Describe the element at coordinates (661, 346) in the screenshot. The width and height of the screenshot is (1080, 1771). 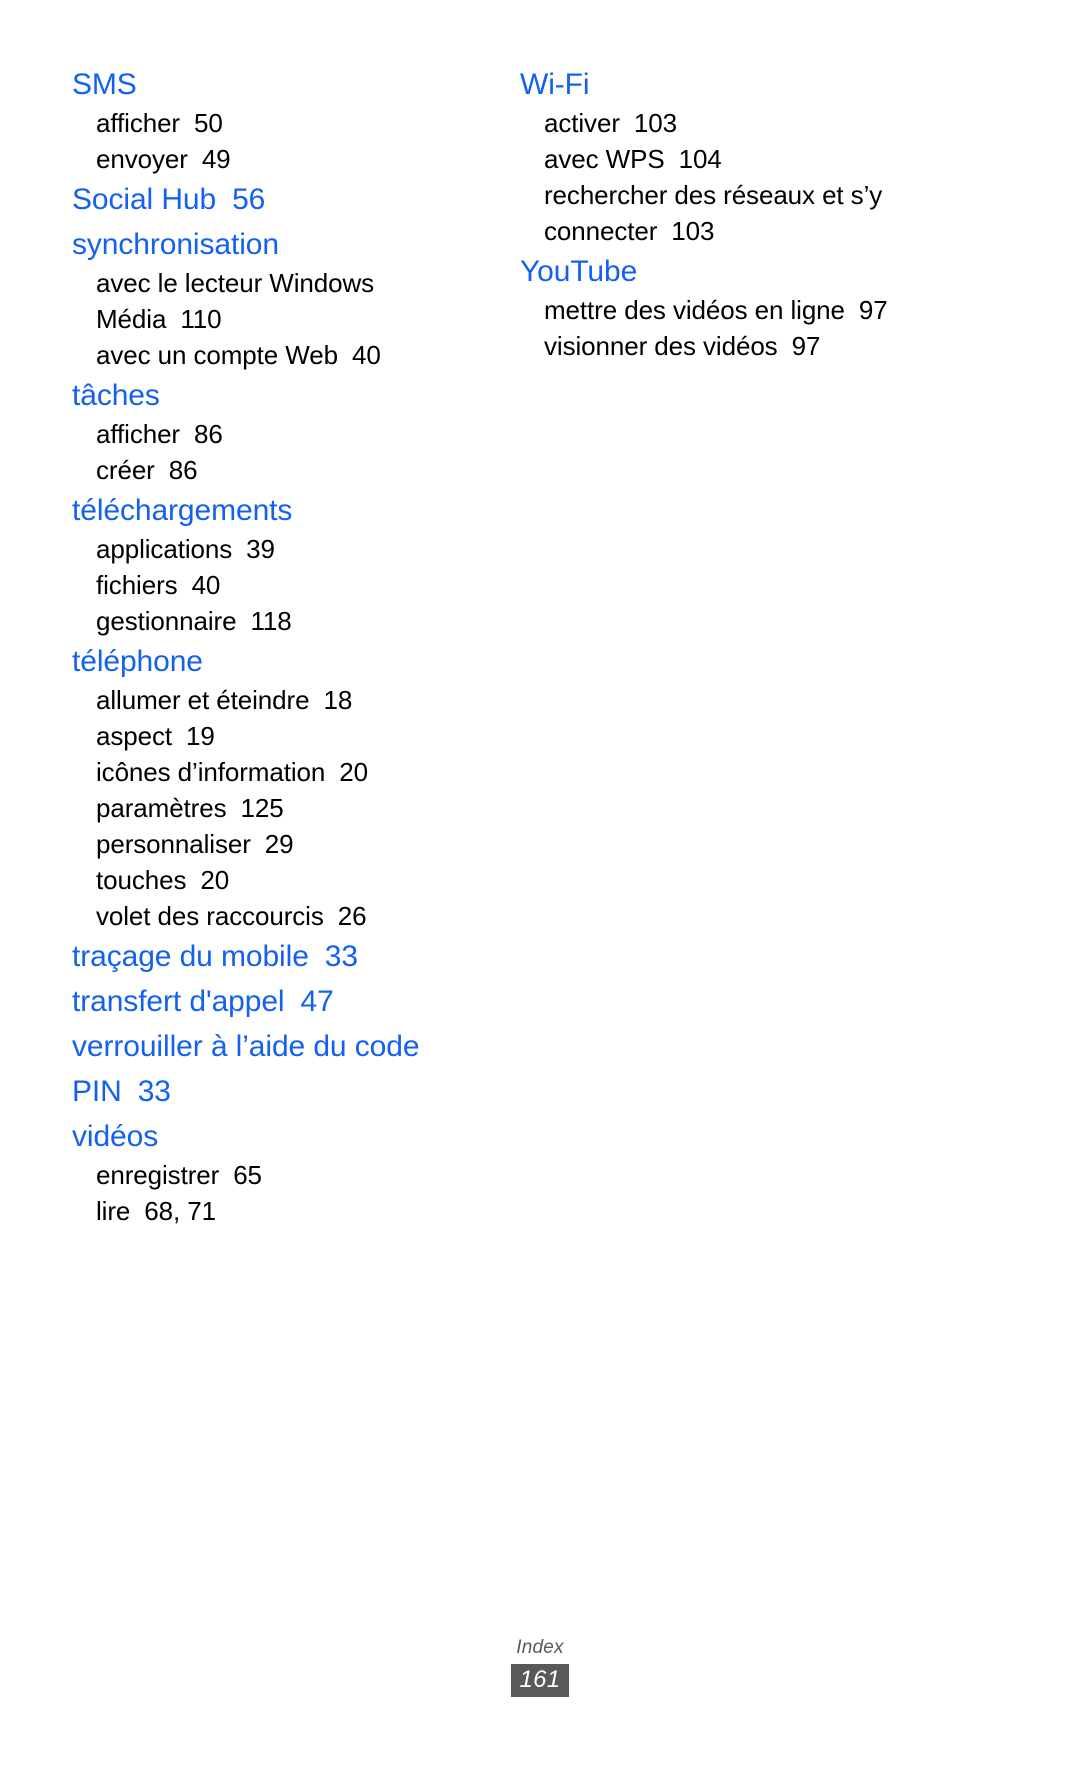
I see `index-subentry-label: visionner des vidéos` at that location.